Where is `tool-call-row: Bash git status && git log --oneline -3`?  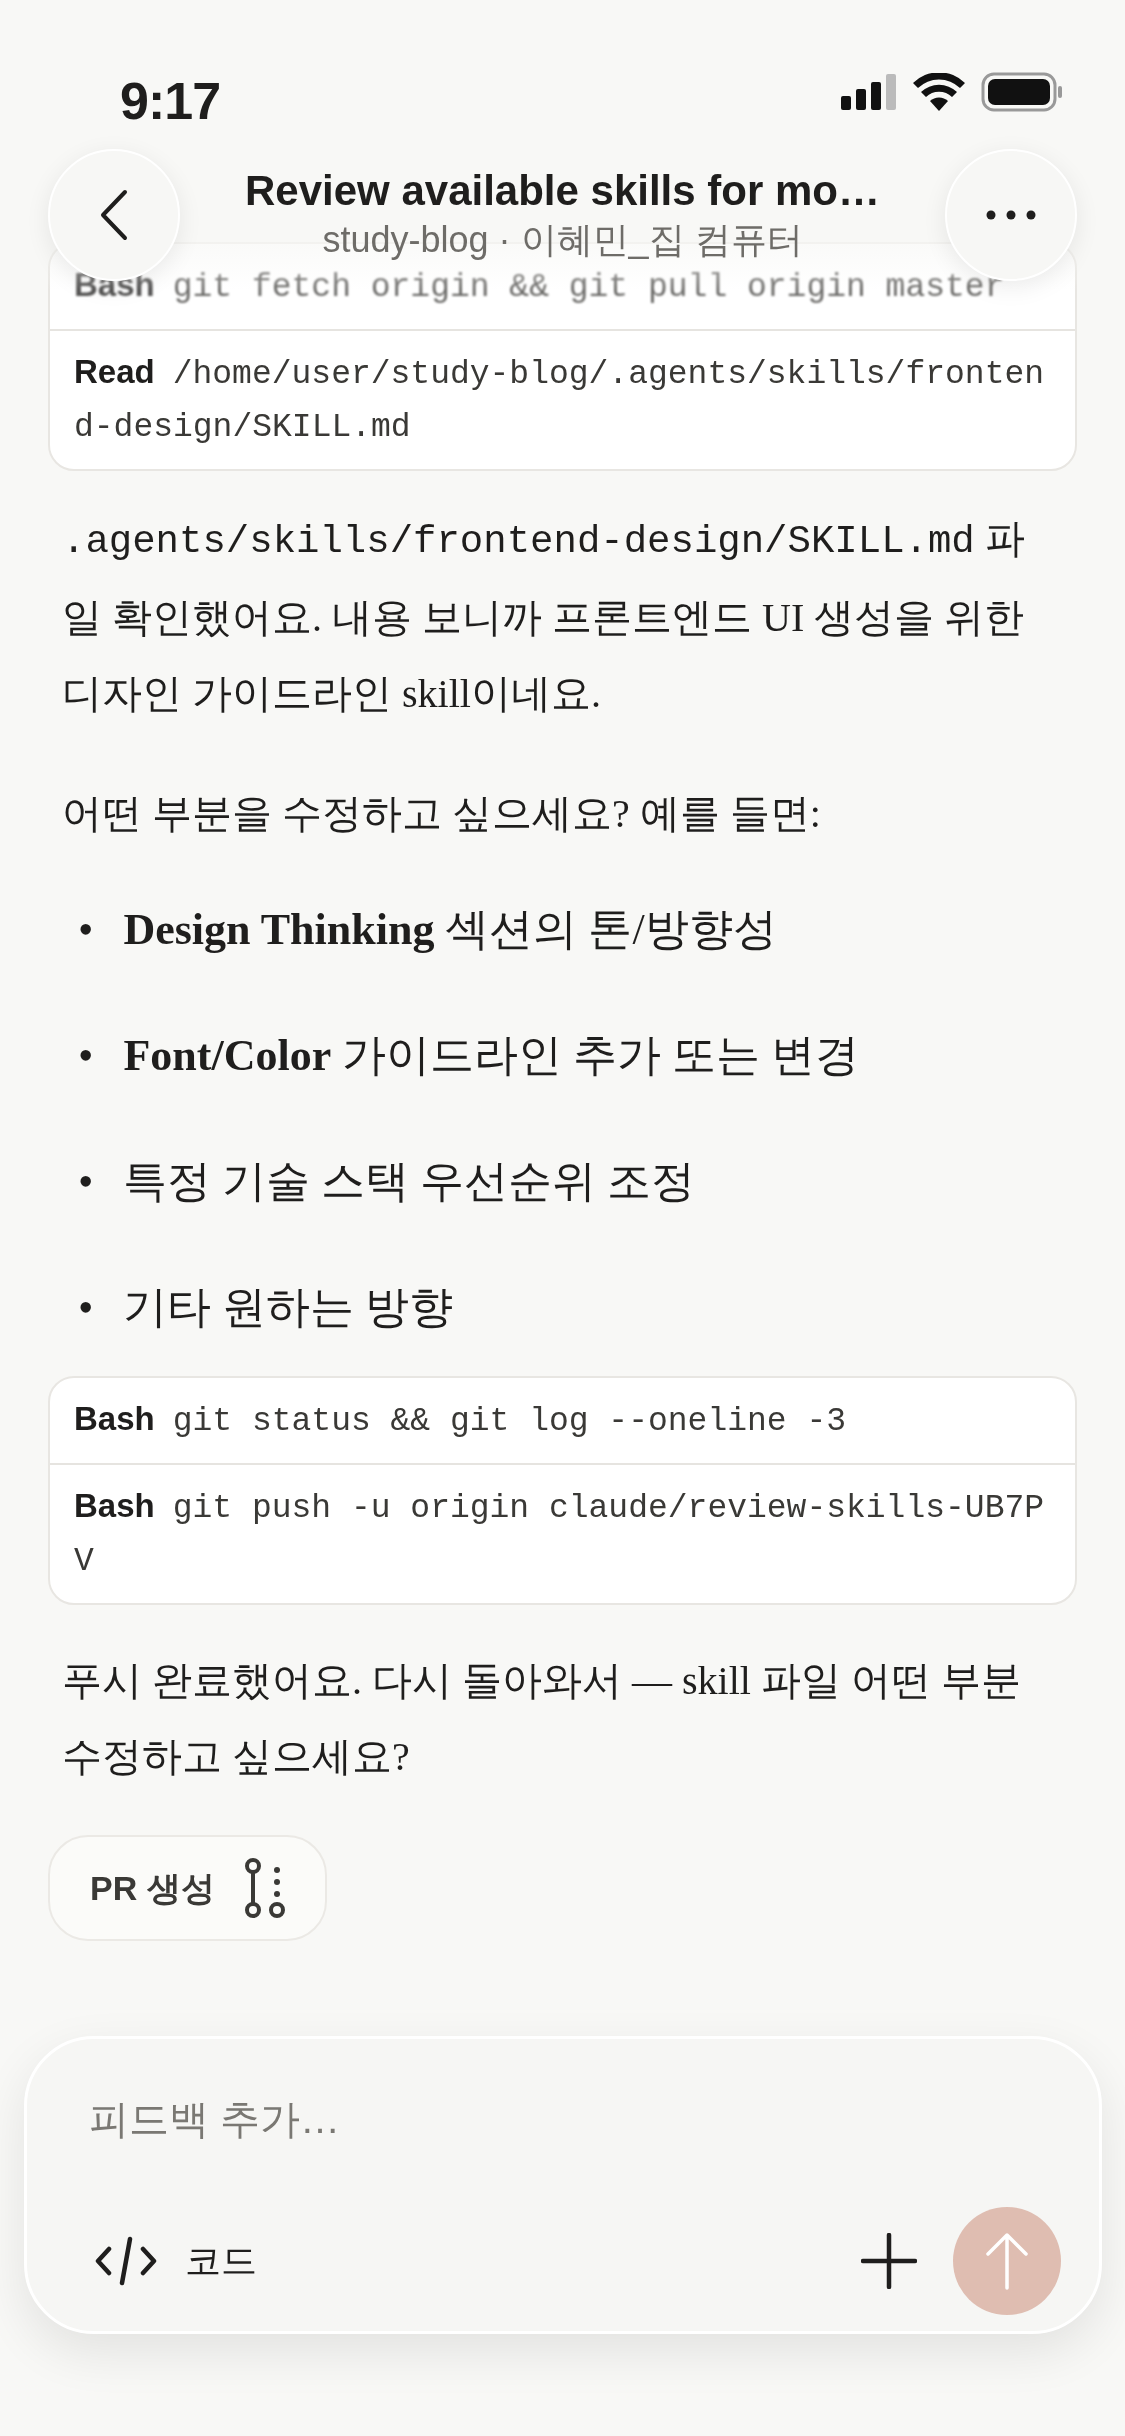
tool-call-row: Bash git status && git log --oneline -3 is located at coordinates (562, 1420).